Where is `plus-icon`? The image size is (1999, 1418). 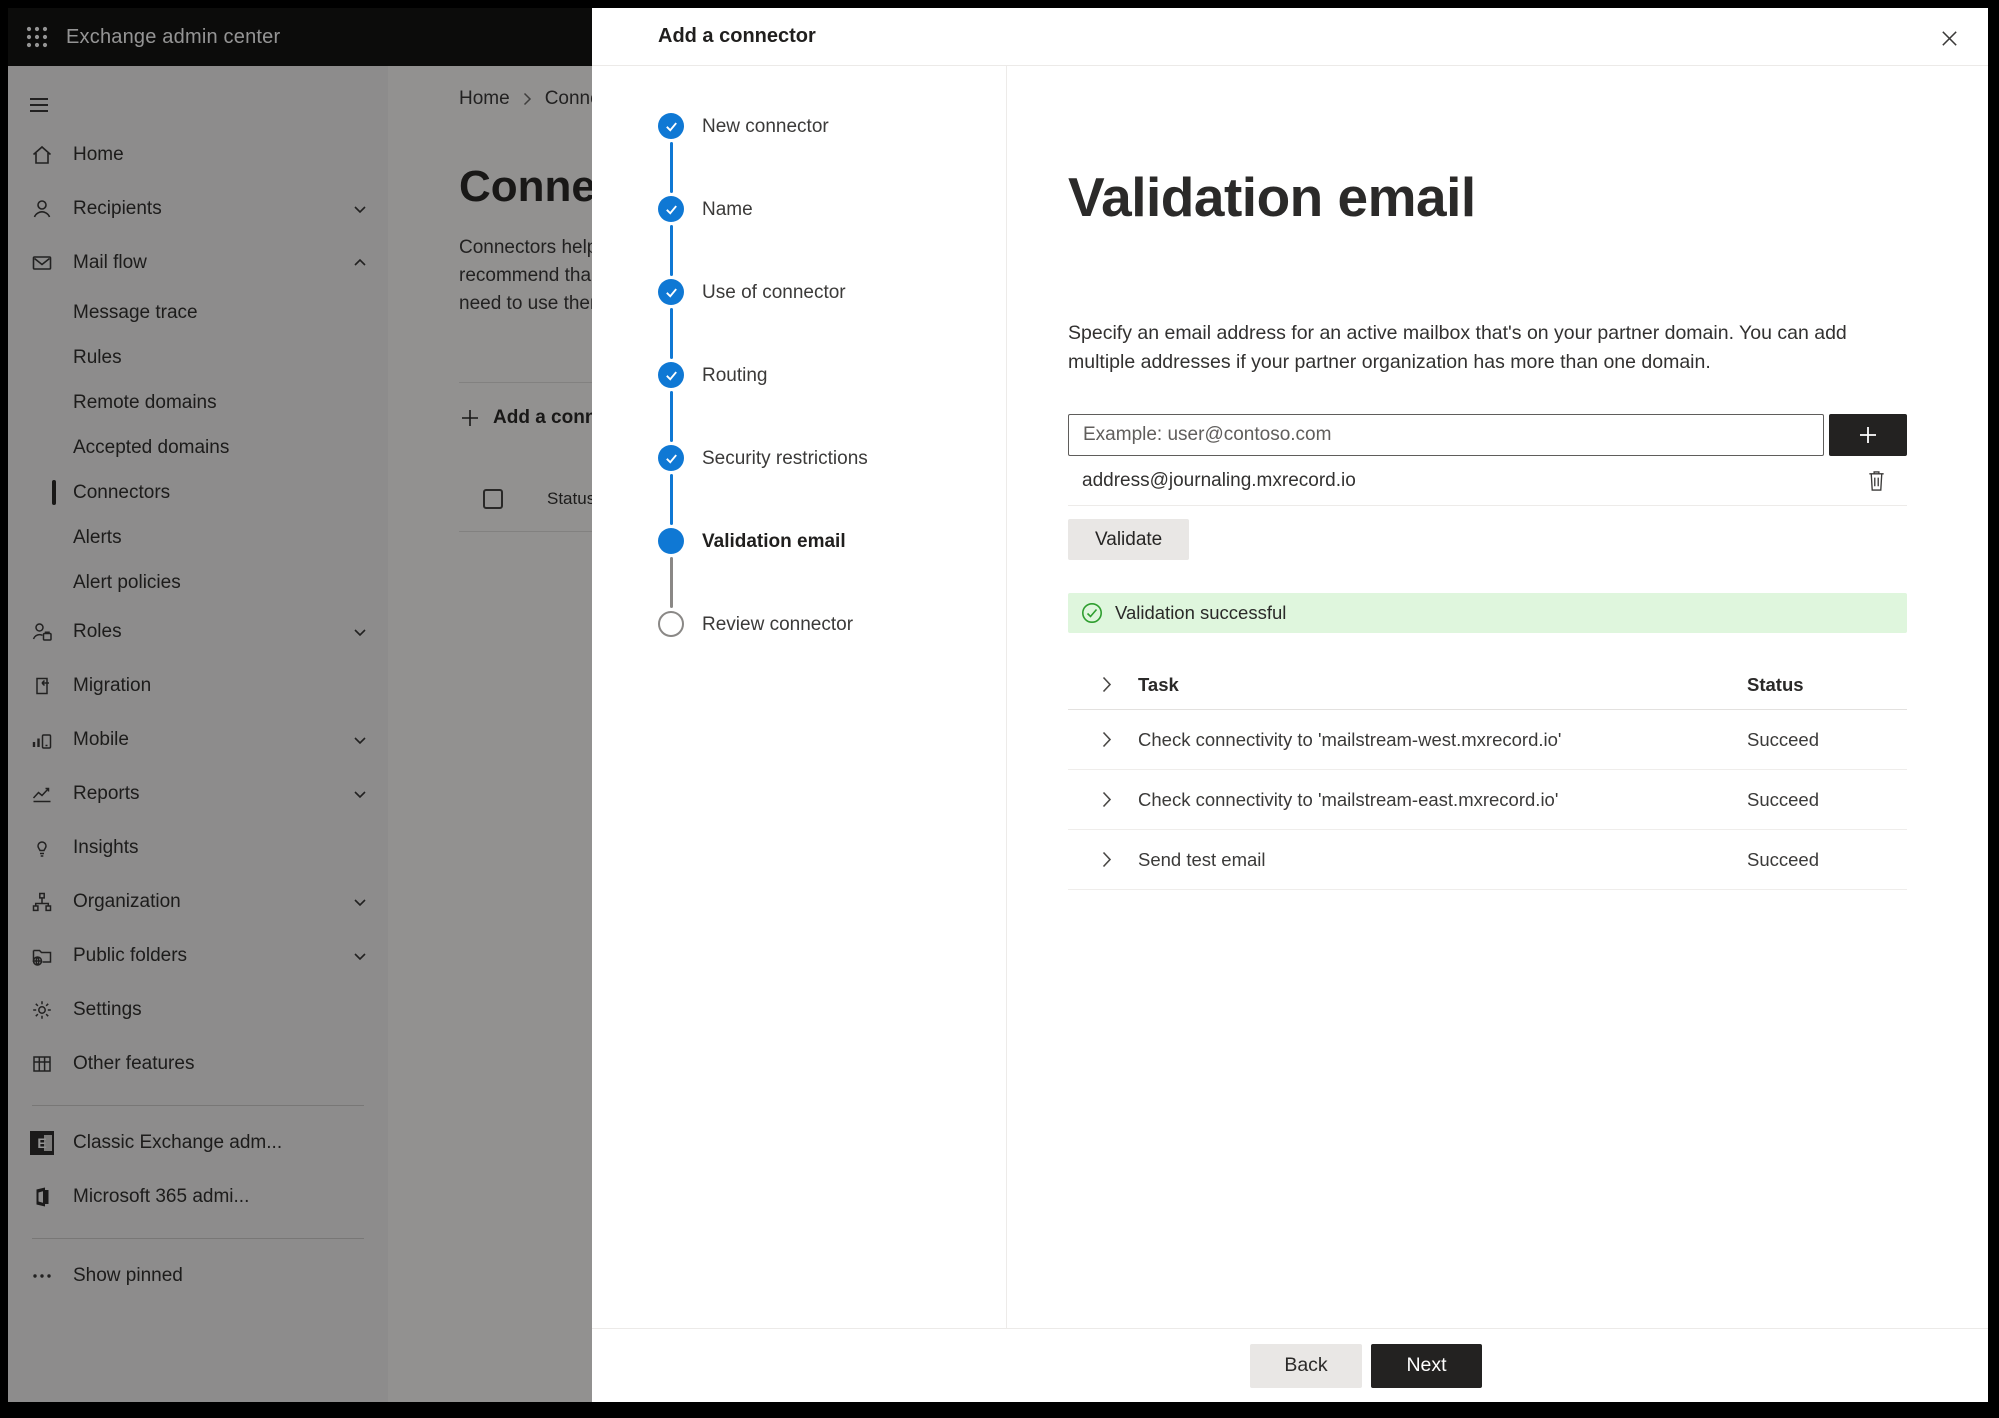
plus-icon is located at coordinates (1868, 435).